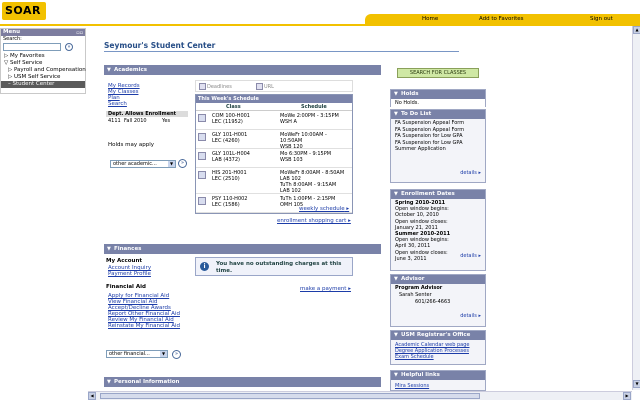  I want to click on menu-search-go-icon: », so click(69, 47).